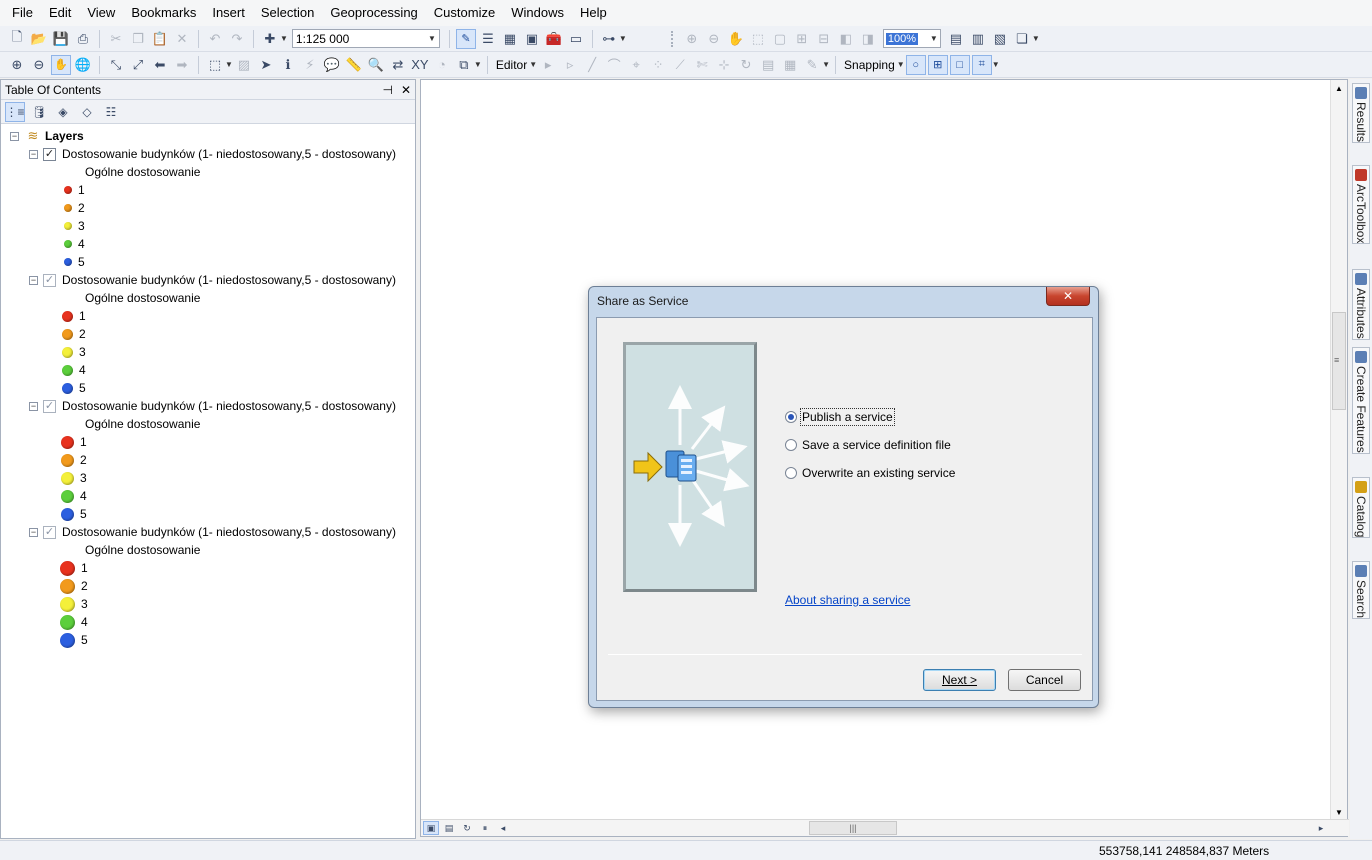  What do you see at coordinates (956, 39) in the screenshot?
I see `toggle-draft-mode-icon: ▤` at bounding box center [956, 39].